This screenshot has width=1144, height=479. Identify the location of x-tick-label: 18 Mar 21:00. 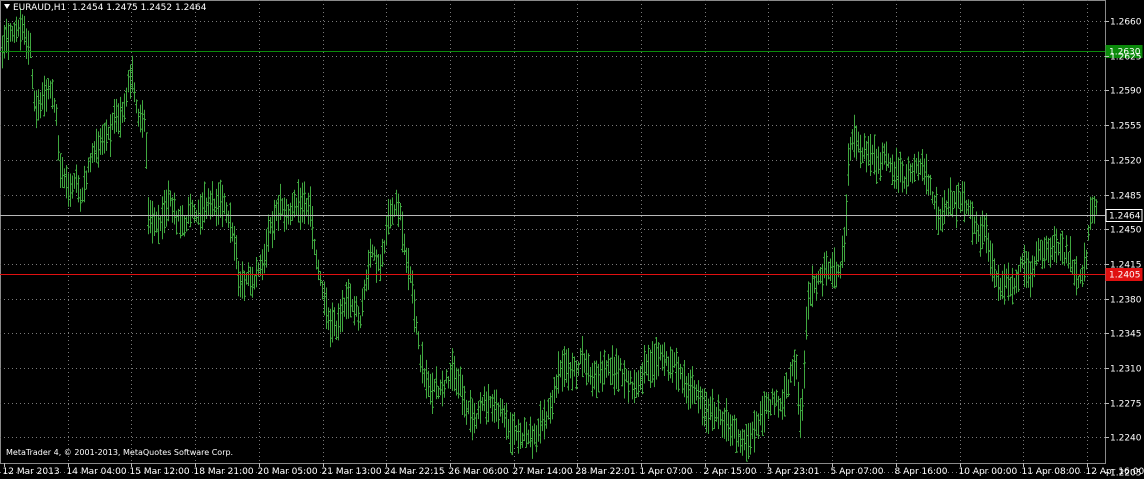
(224, 472).